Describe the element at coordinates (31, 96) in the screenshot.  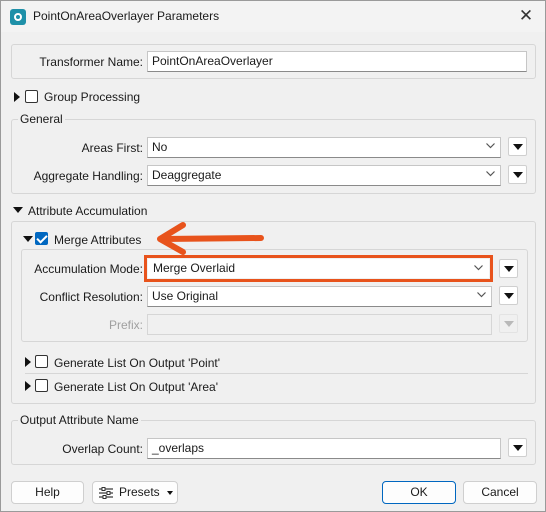
I see `group-processing-checkbox` at that location.